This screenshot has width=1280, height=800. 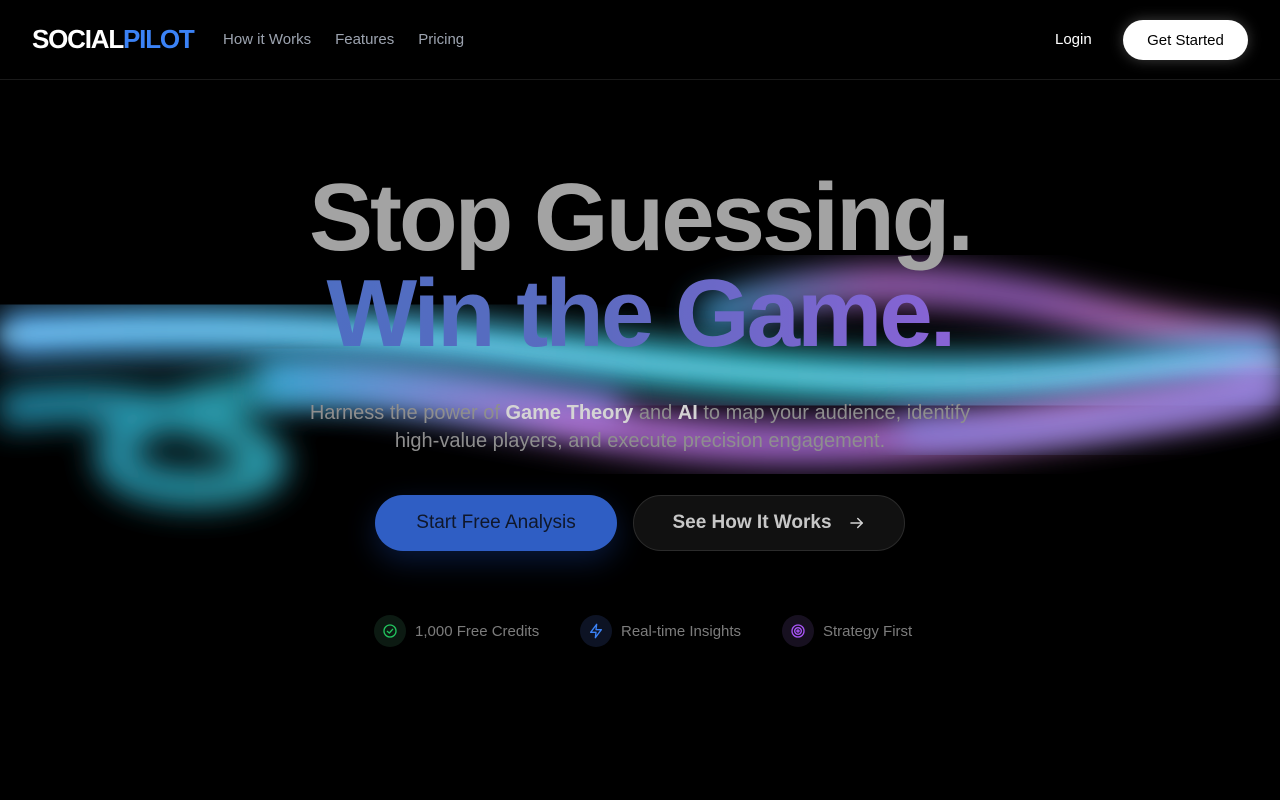 What do you see at coordinates (641, 217) in the screenshot?
I see `headline-line-1: Stop Guessing.` at bounding box center [641, 217].